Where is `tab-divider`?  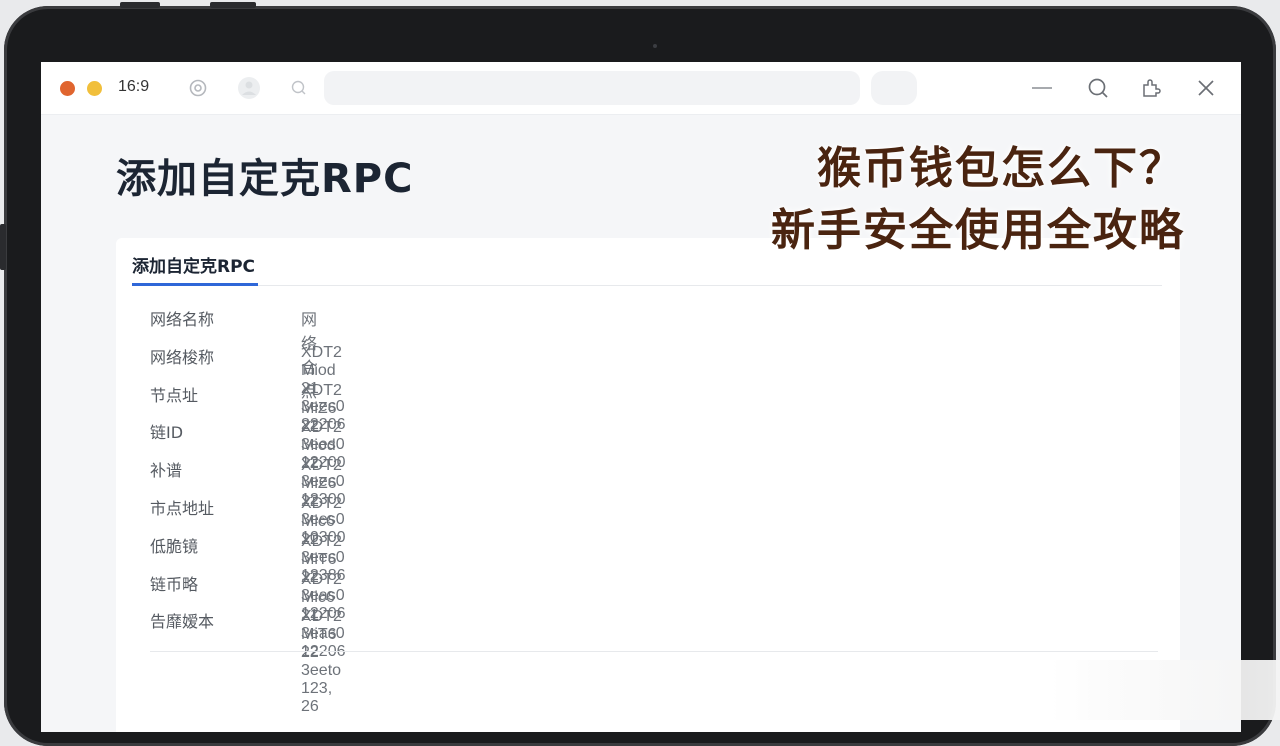
tab-divider is located at coordinates (647, 285).